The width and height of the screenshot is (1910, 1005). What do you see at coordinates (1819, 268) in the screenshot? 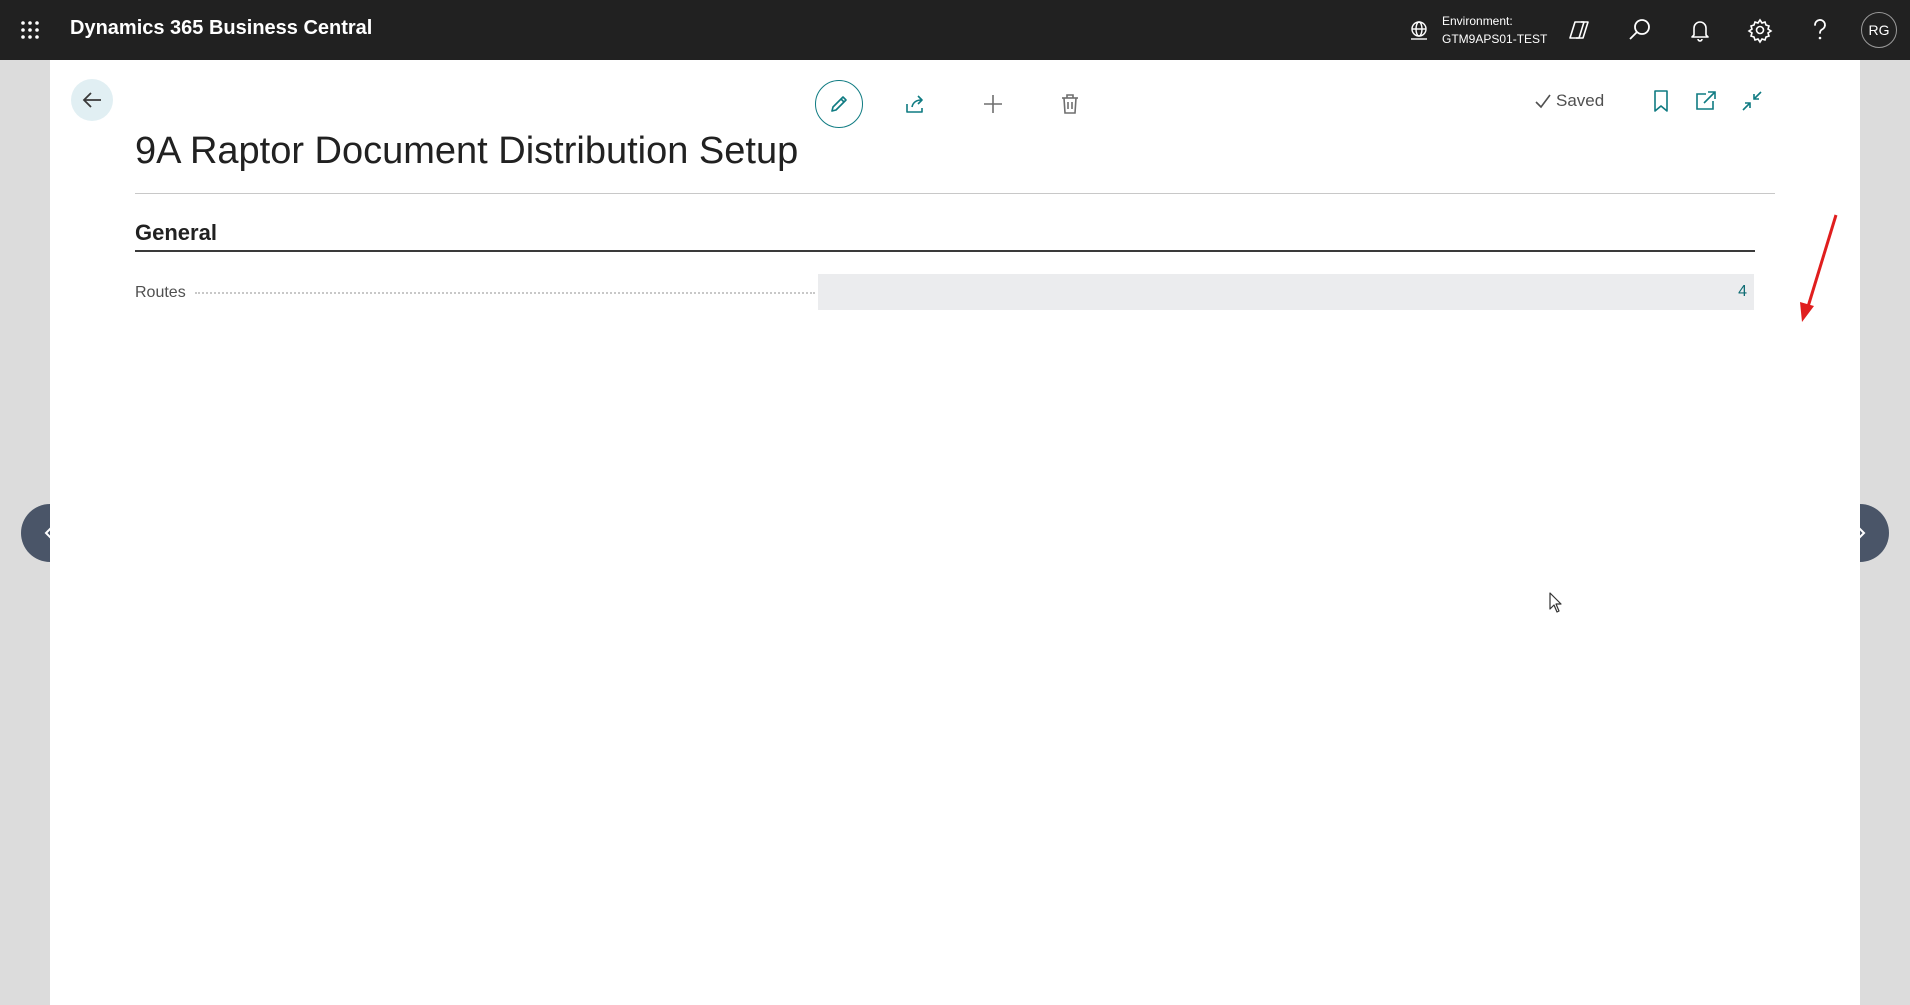
I see `annotation-arrow-icon` at bounding box center [1819, 268].